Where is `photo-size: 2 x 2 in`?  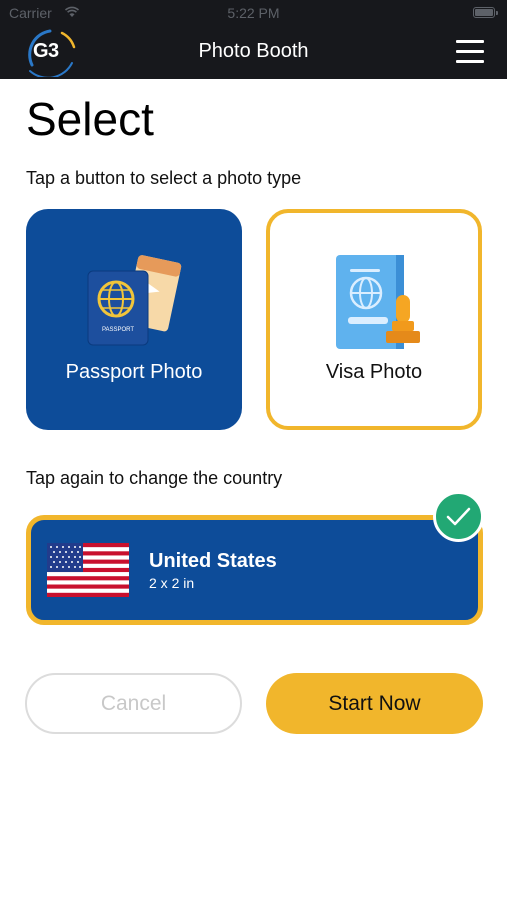
photo-size: 2 x 2 in is located at coordinates (172, 583).